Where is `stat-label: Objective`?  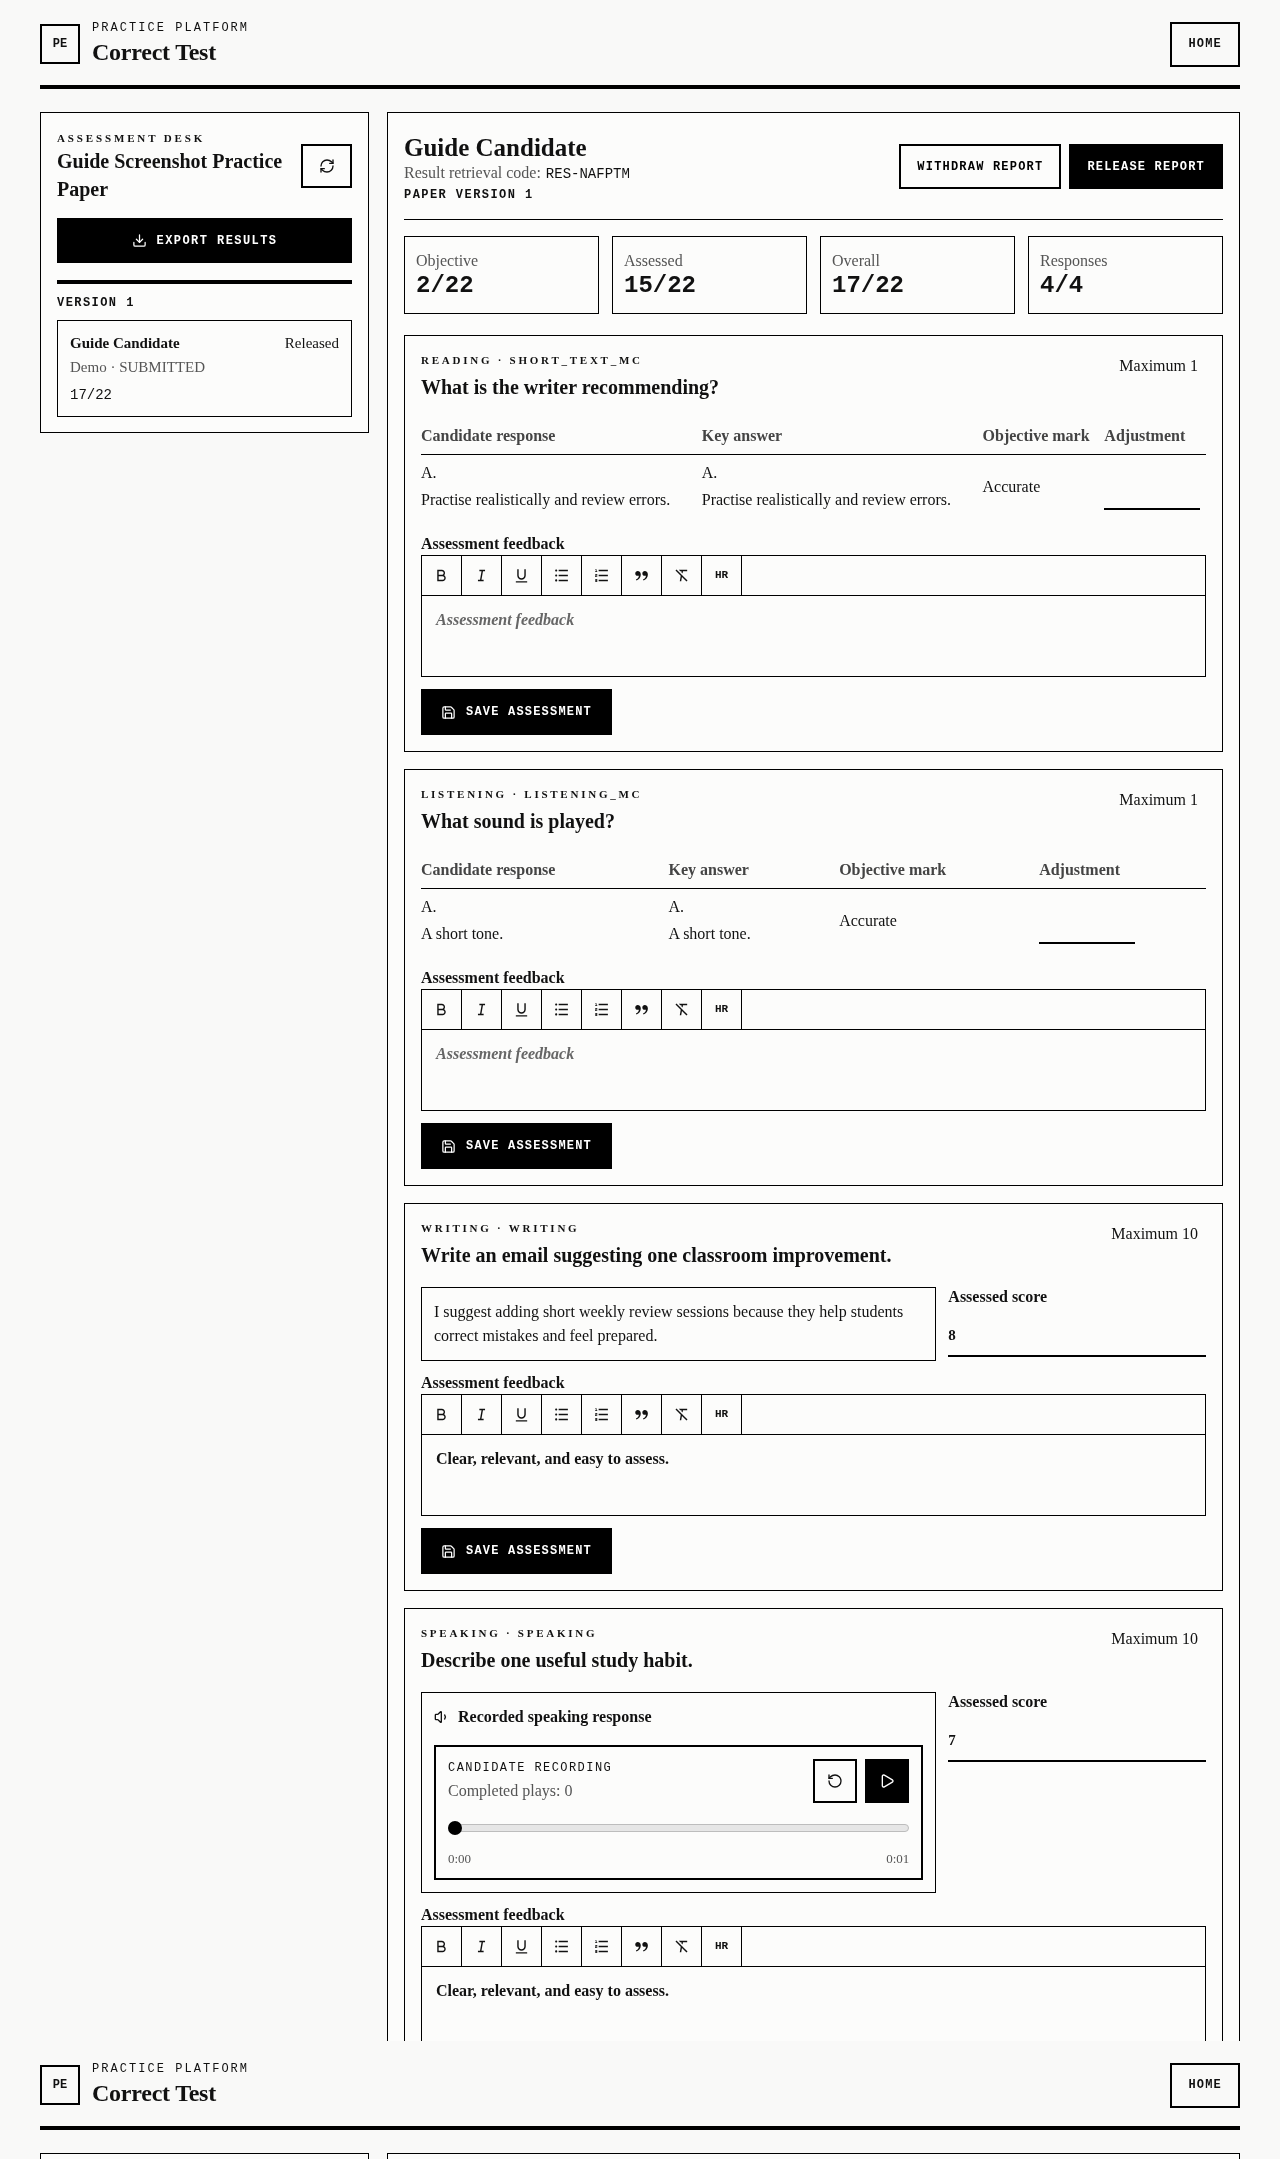
stat-label: Objective is located at coordinates (448, 261).